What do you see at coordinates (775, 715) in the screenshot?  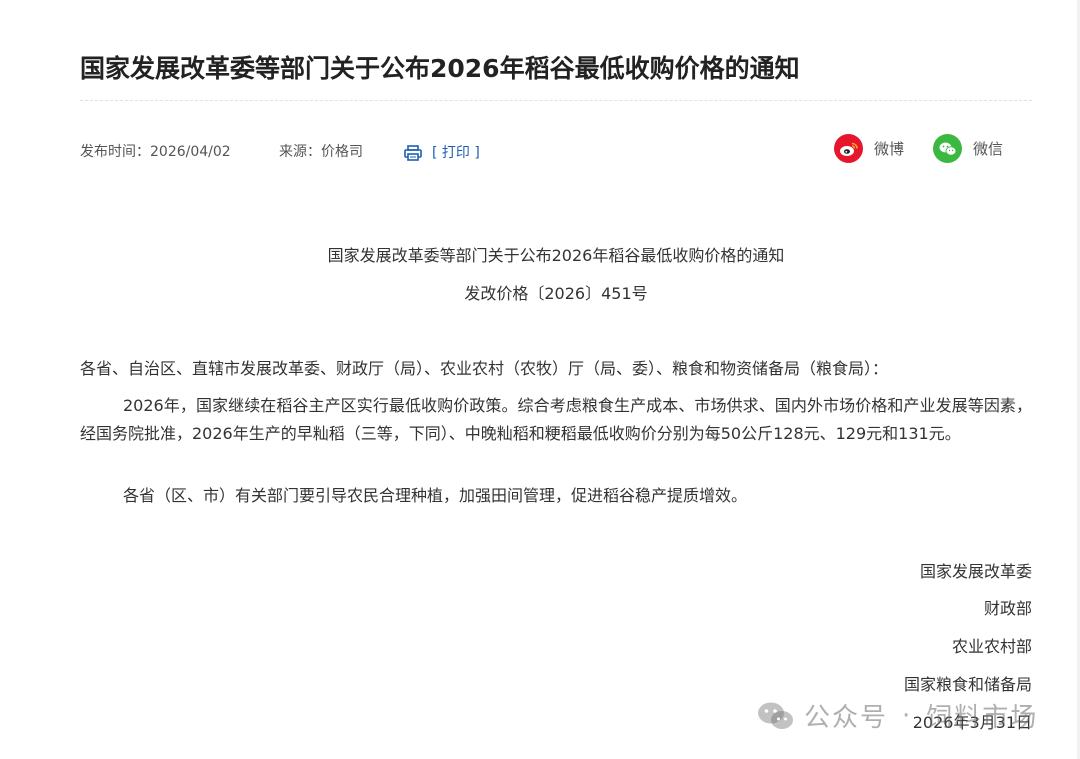 I see `wechat-watermark-icon` at bounding box center [775, 715].